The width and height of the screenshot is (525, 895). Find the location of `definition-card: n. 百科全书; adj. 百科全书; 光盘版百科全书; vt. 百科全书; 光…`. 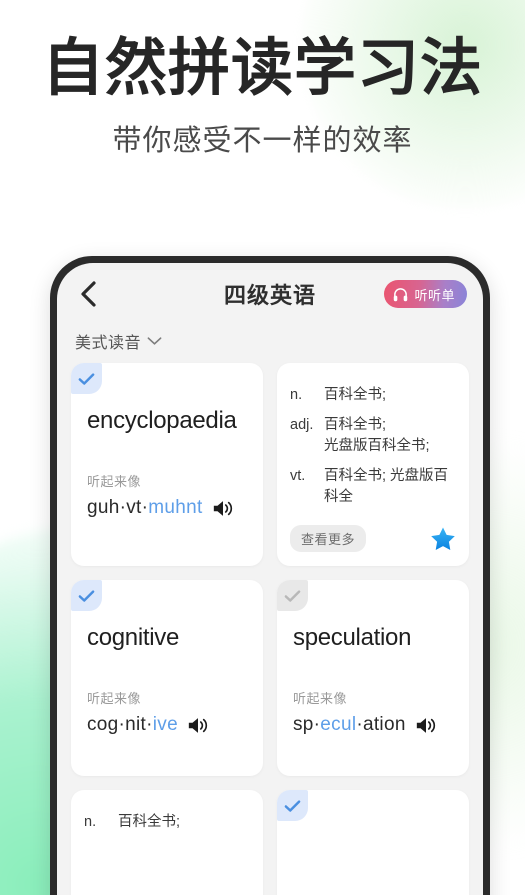

definition-card: n. 百科全书; adj. 百科全书; 光盘版百科全书; vt. 百科全书; 光… is located at coordinates (373, 465).